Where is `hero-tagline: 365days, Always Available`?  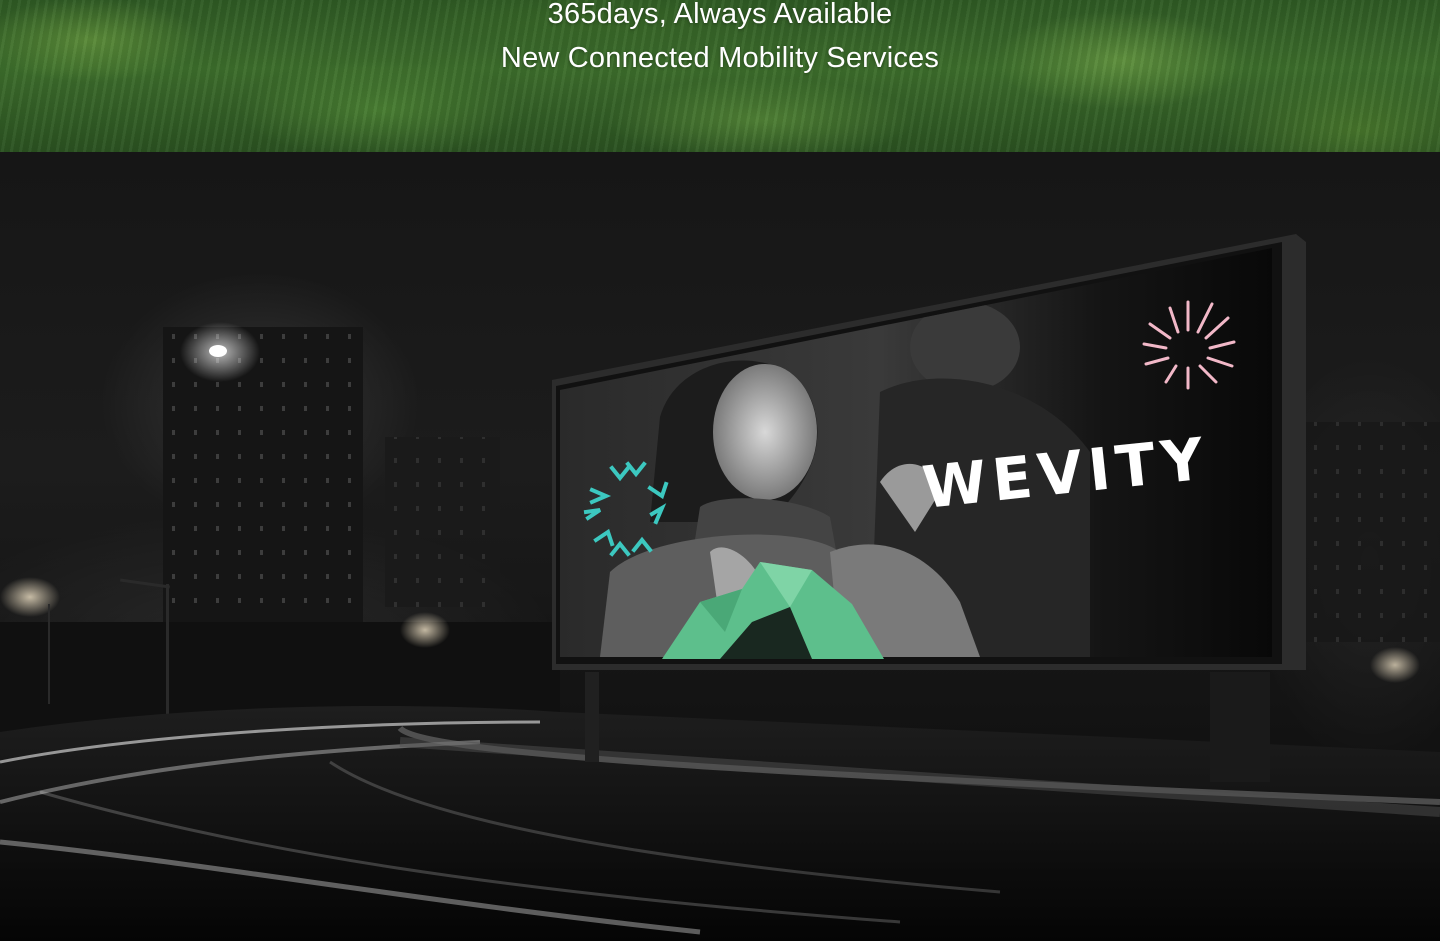
hero-tagline: 365days, Always Available is located at coordinates (720, 15).